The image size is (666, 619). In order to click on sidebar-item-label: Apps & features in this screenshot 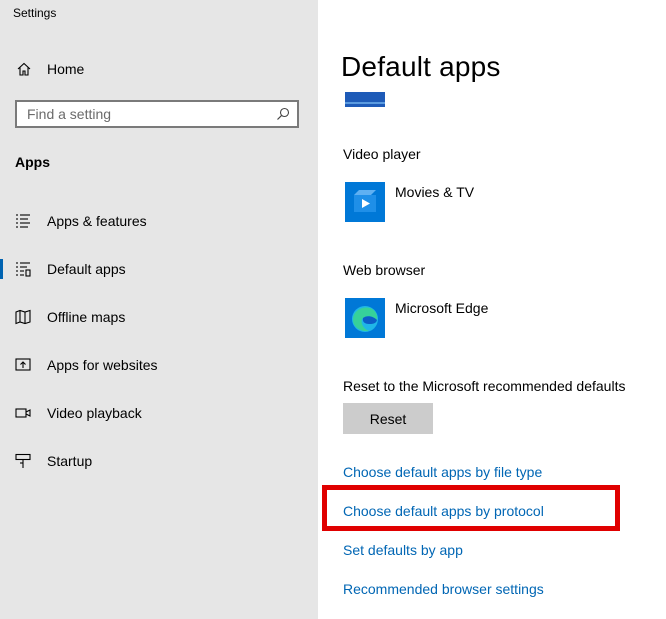, I will do `click(97, 221)`.